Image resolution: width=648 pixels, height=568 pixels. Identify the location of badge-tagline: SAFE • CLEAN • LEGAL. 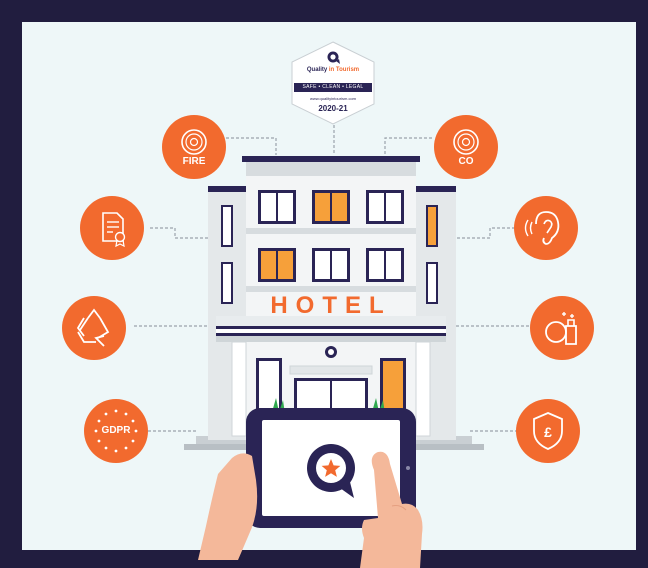
(333, 87).